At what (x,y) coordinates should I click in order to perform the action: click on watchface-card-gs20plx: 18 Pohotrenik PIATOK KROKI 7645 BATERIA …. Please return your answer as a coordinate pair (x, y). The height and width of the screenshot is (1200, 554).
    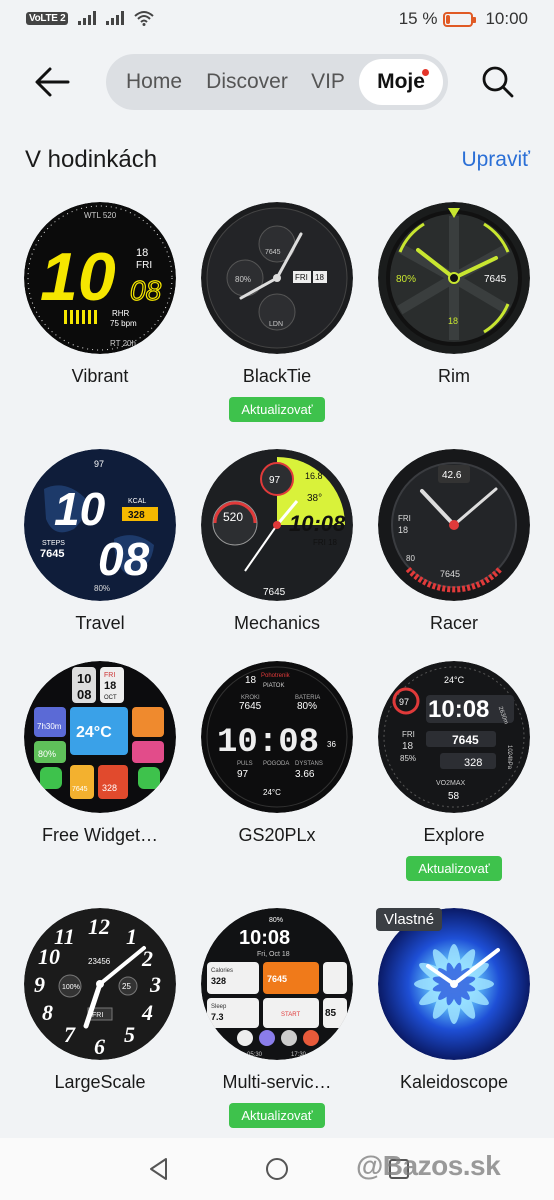
    Looking at the image, I should click on (277, 753).